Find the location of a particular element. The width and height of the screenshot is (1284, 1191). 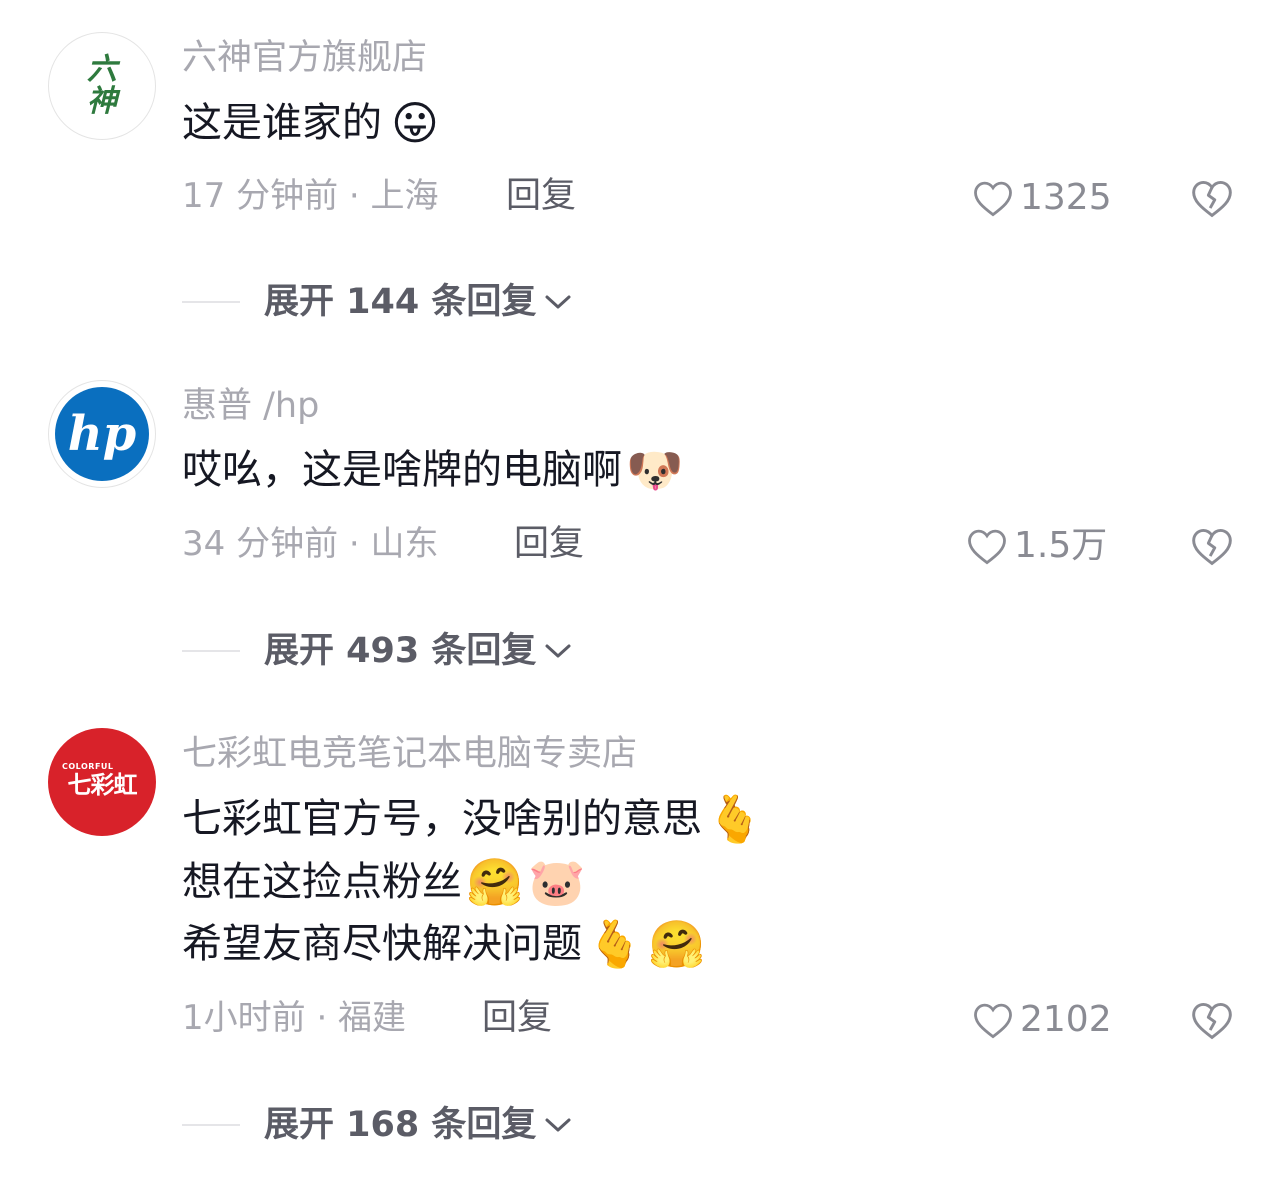

expand-replies-button: 展开 168 条回复 is located at coordinates (377, 1125).